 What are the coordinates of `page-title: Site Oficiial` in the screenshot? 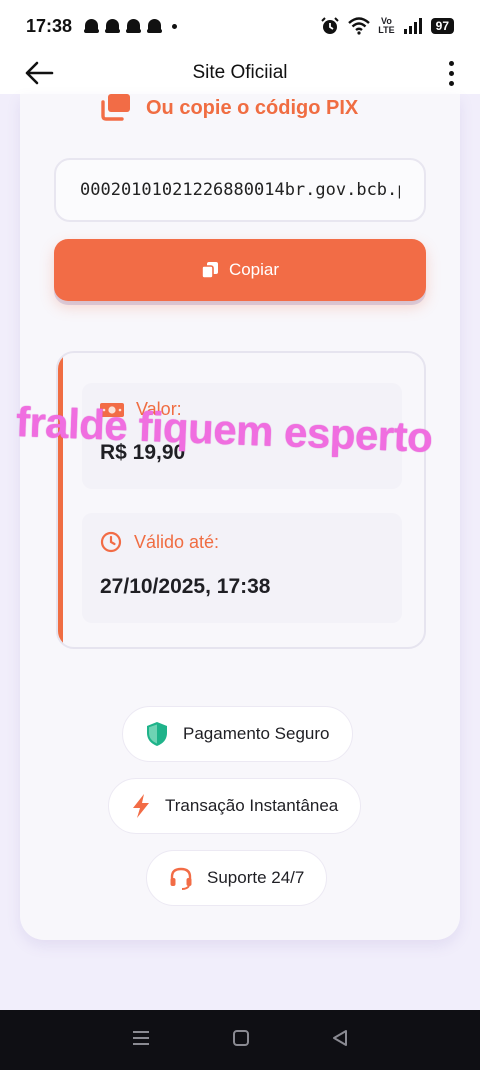 It's located at (240, 72).